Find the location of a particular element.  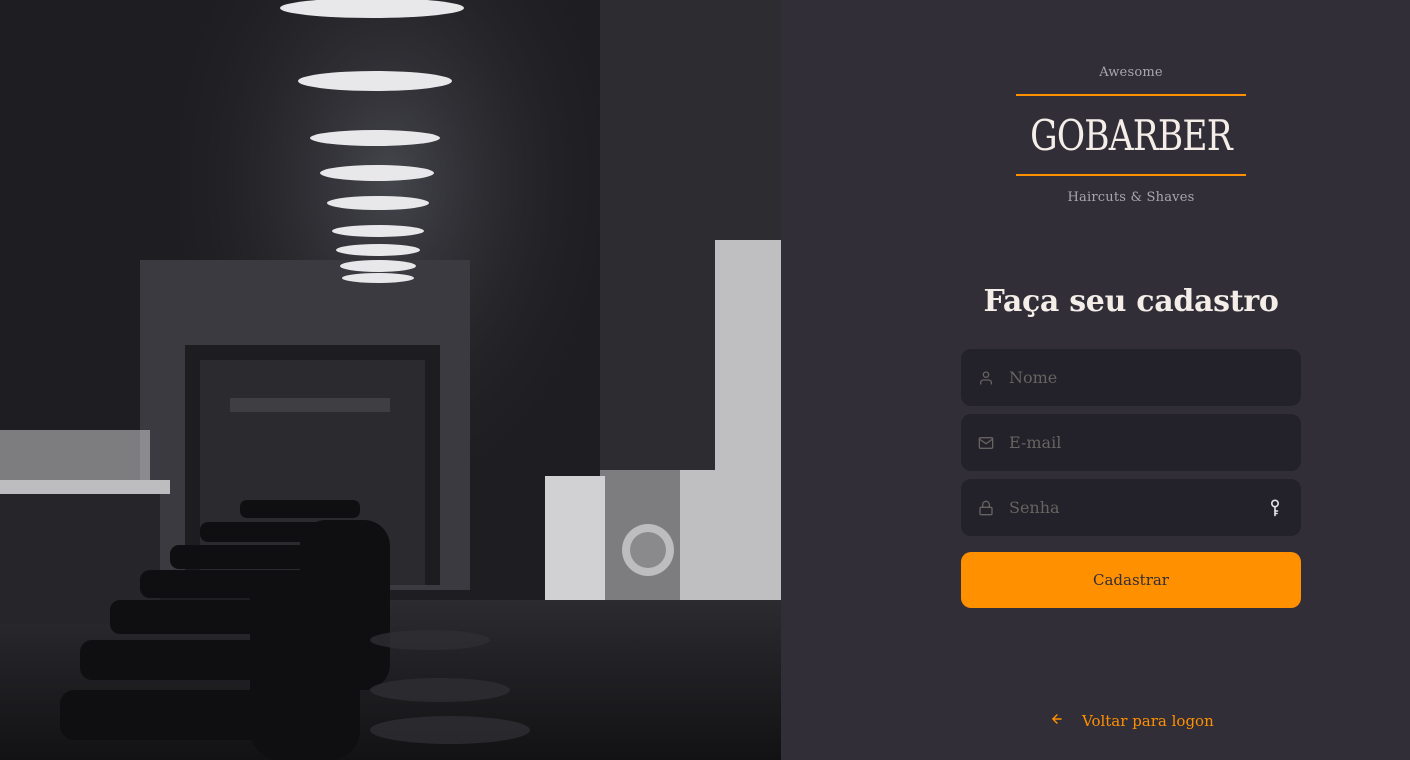

logo-wordmark-box: GOBARBER is located at coordinates (1131, 135).